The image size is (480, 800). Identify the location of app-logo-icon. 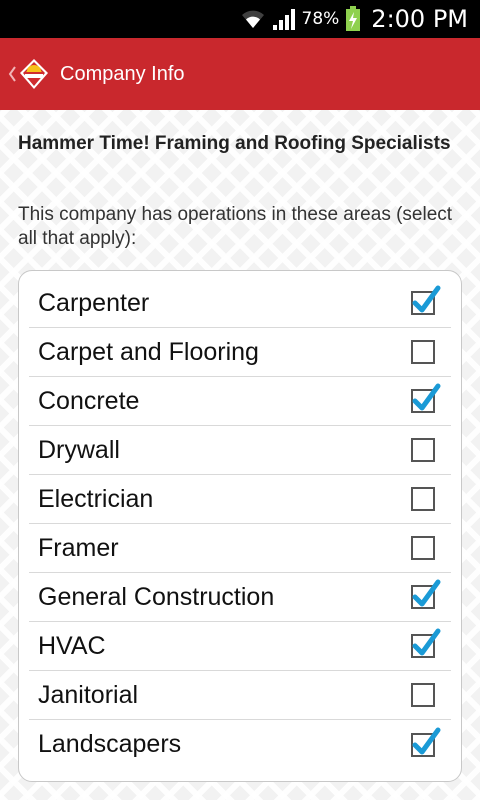
(34, 74).